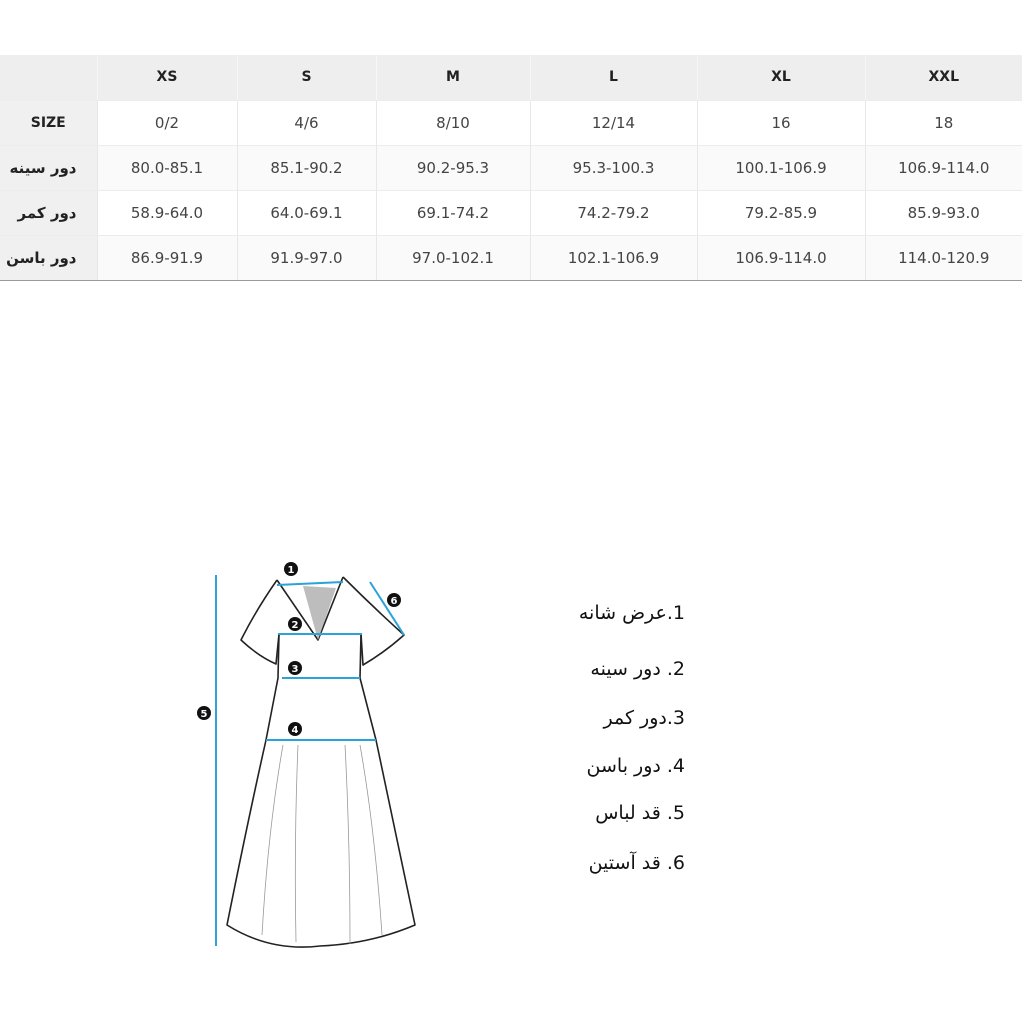  Describe the element at coordinates (453, 78) in the screenshot. I see `header-size-m: M` at that location.